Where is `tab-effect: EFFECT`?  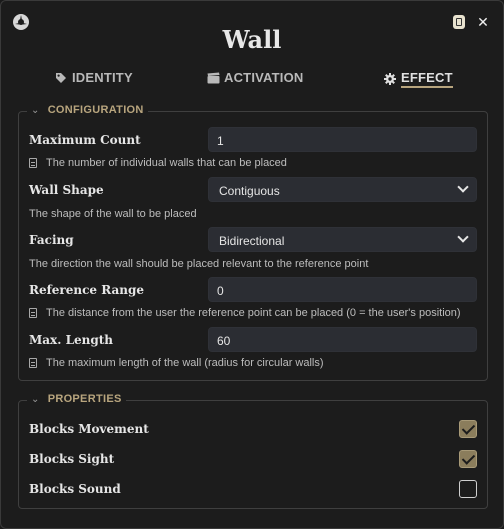 tab-effect: EFFECT is located at coordinates (418, 79).